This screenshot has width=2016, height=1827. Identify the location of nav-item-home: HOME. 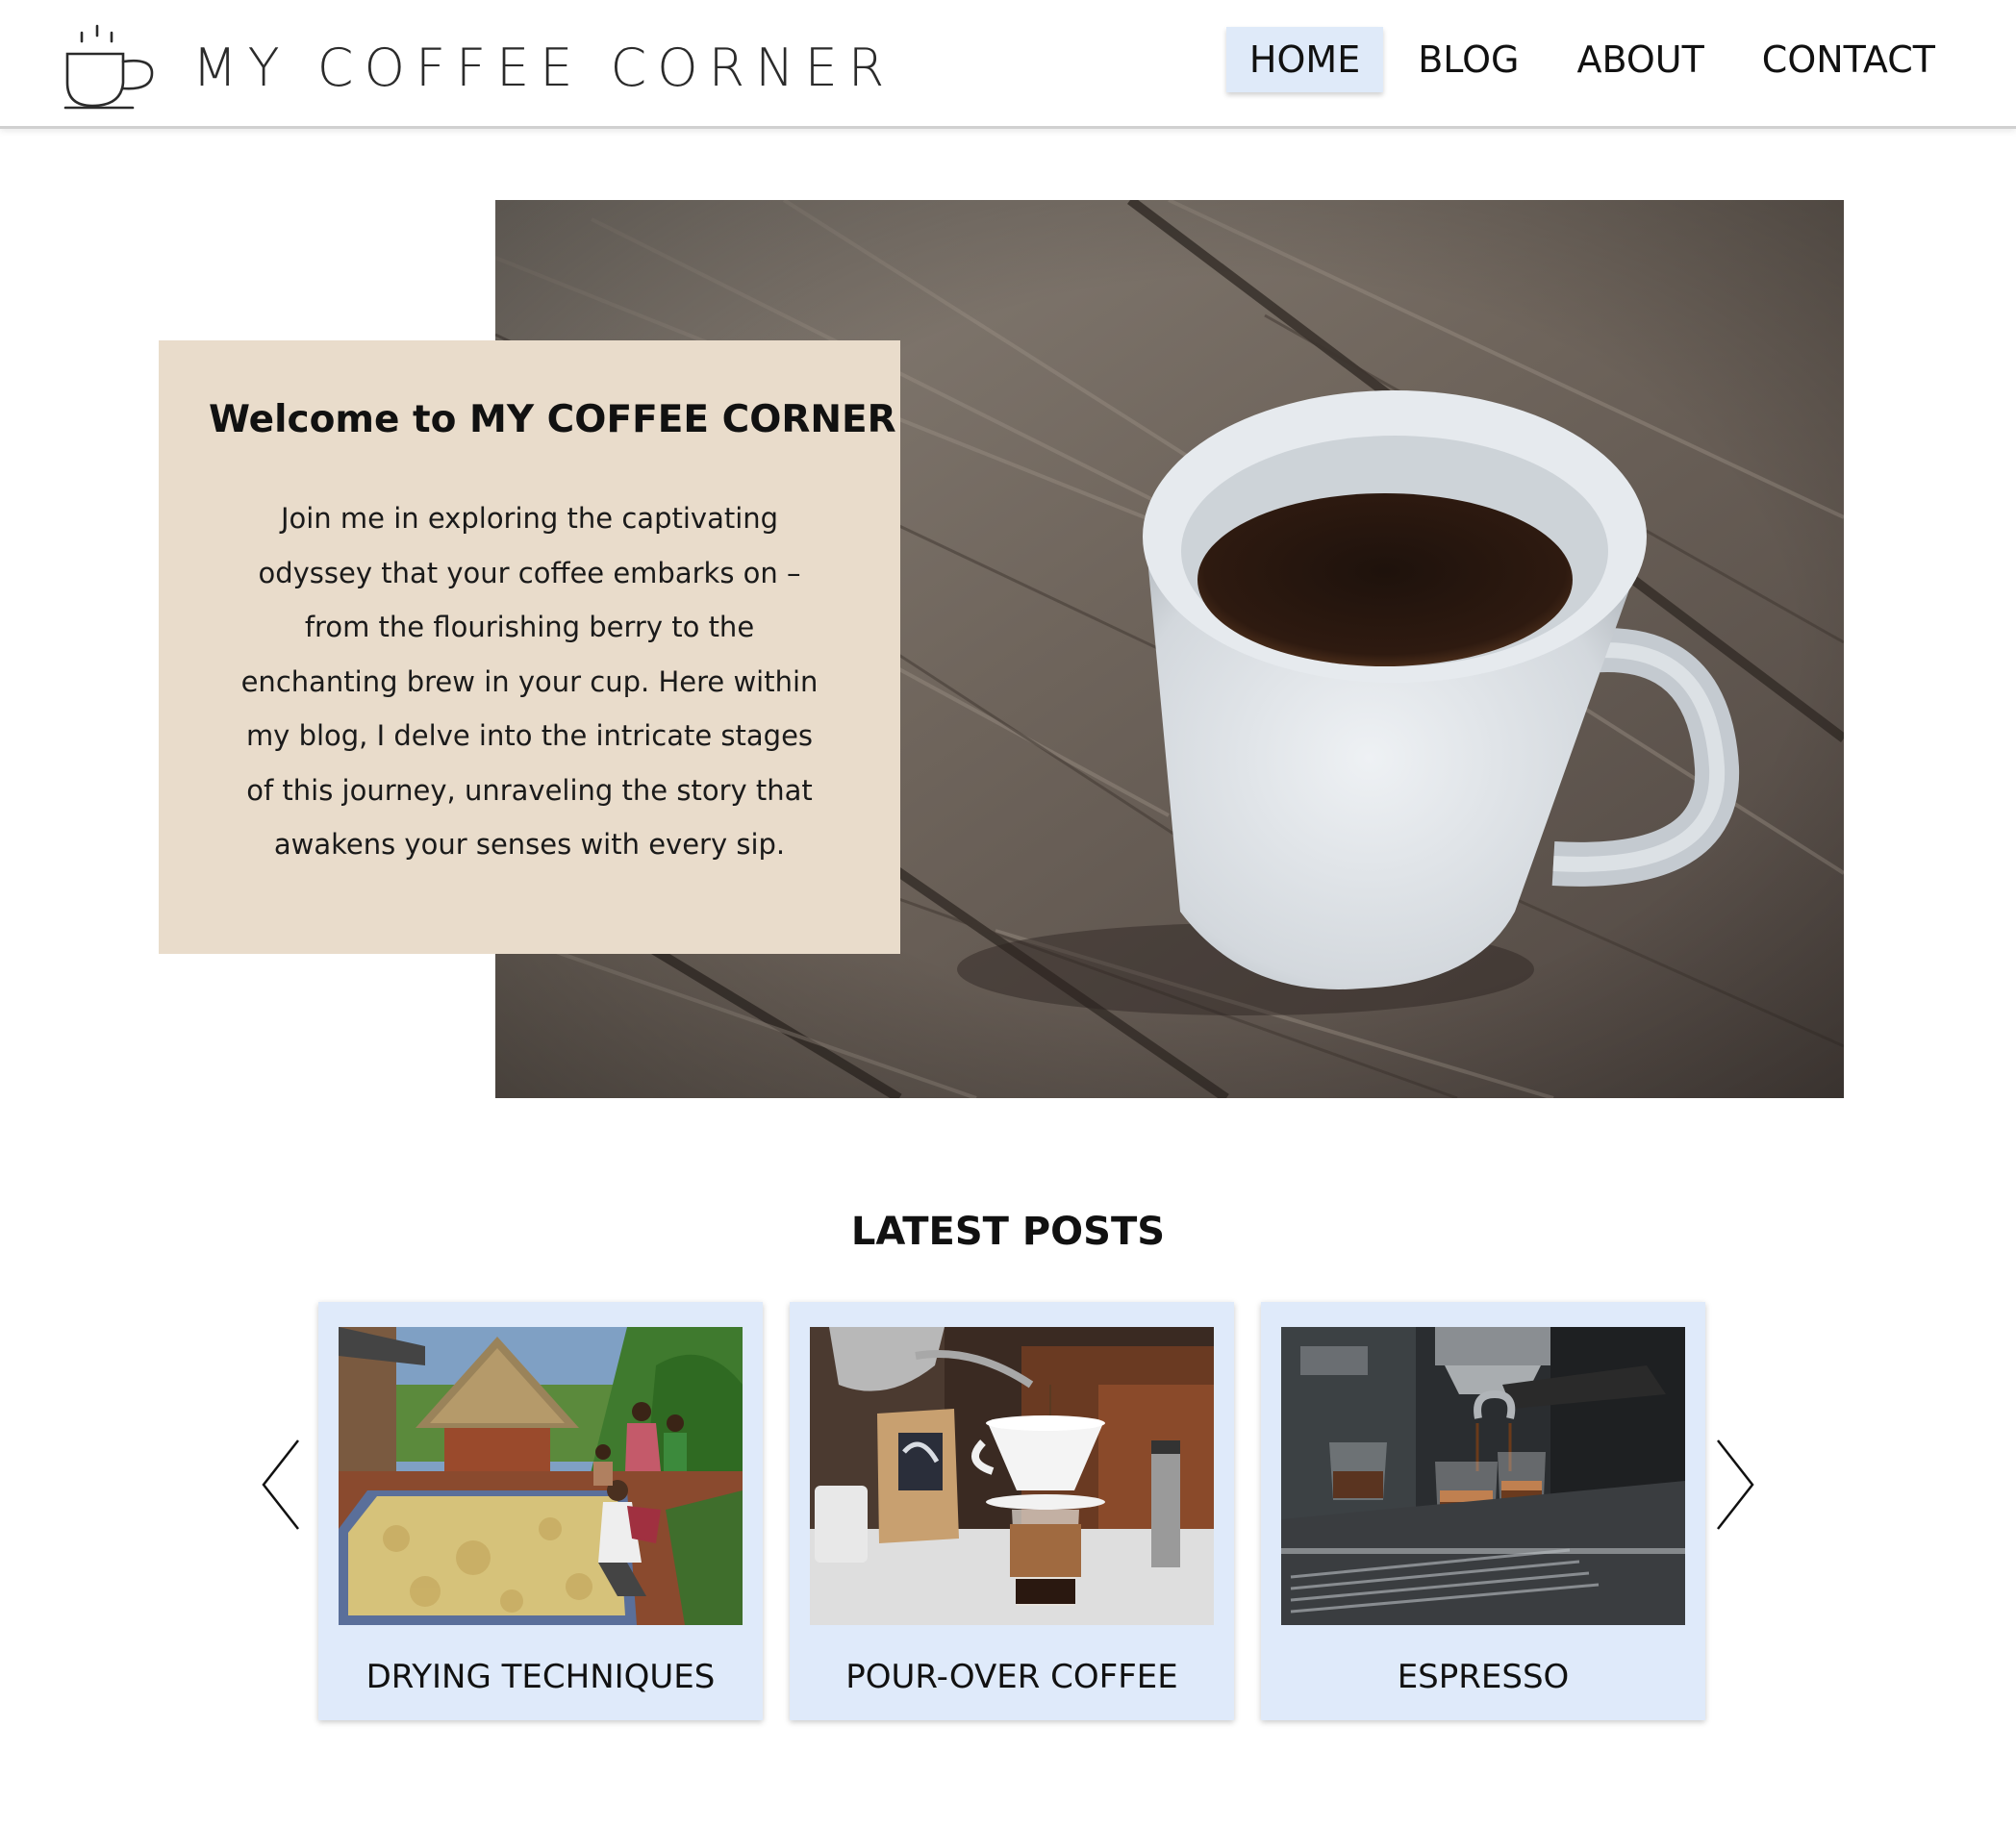
(1304, 59).